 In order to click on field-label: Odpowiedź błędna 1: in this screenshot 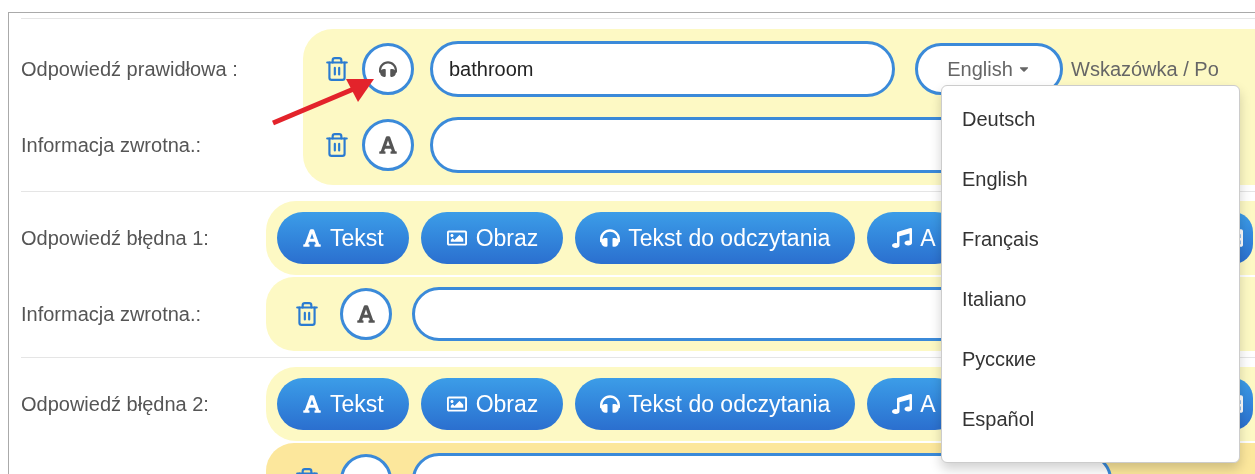, I will do `click(115, 238)`.